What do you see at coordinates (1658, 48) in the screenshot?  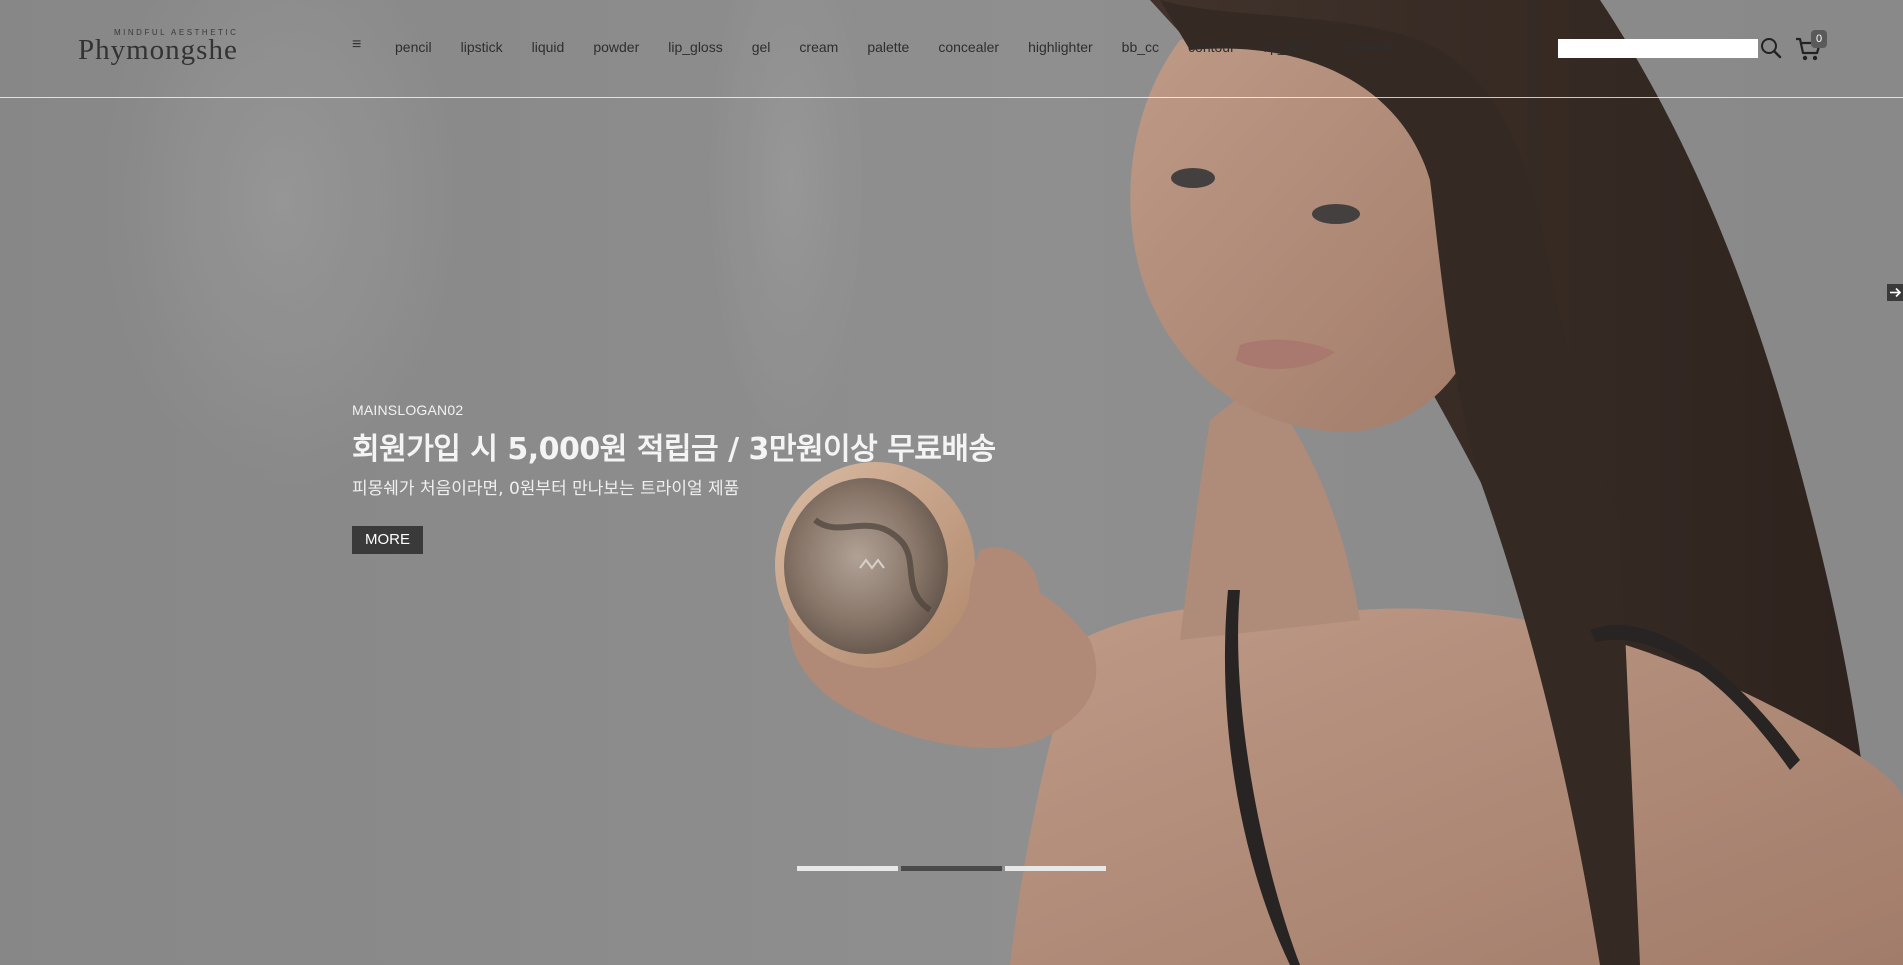 I see `search-input` at bounding box center [1658, 48].